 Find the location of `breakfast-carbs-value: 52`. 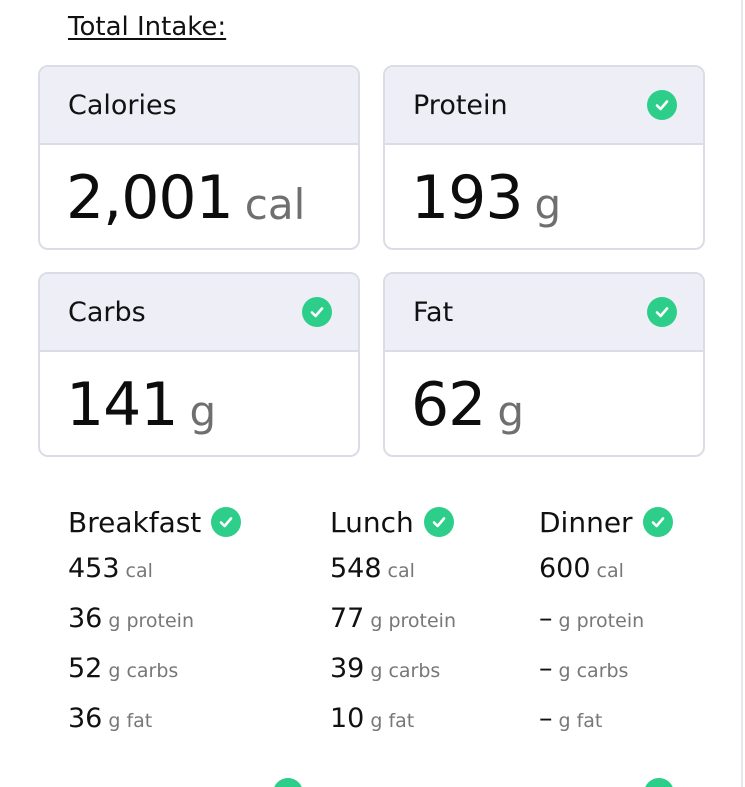

breakfast-carbs-value: 52 is located at coordinates (85, 668).